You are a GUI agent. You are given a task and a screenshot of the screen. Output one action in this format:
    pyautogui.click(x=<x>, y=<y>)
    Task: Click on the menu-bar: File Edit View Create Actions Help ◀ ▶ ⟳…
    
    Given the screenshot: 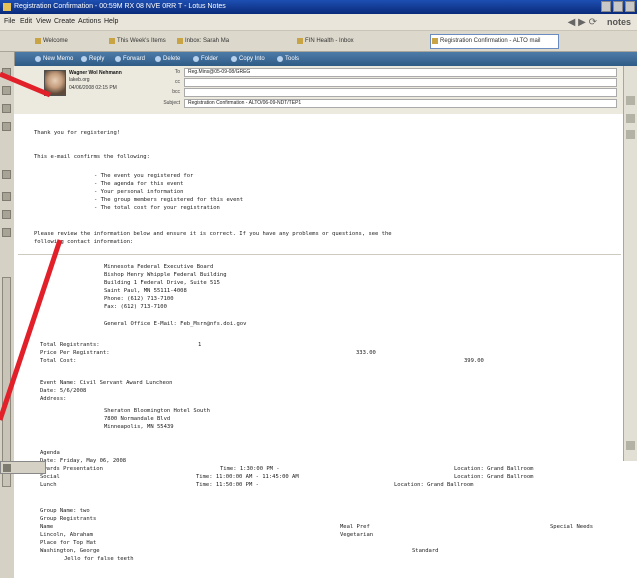 What is the action you would take?
    pyautogui.click(x=318, y=22)
    